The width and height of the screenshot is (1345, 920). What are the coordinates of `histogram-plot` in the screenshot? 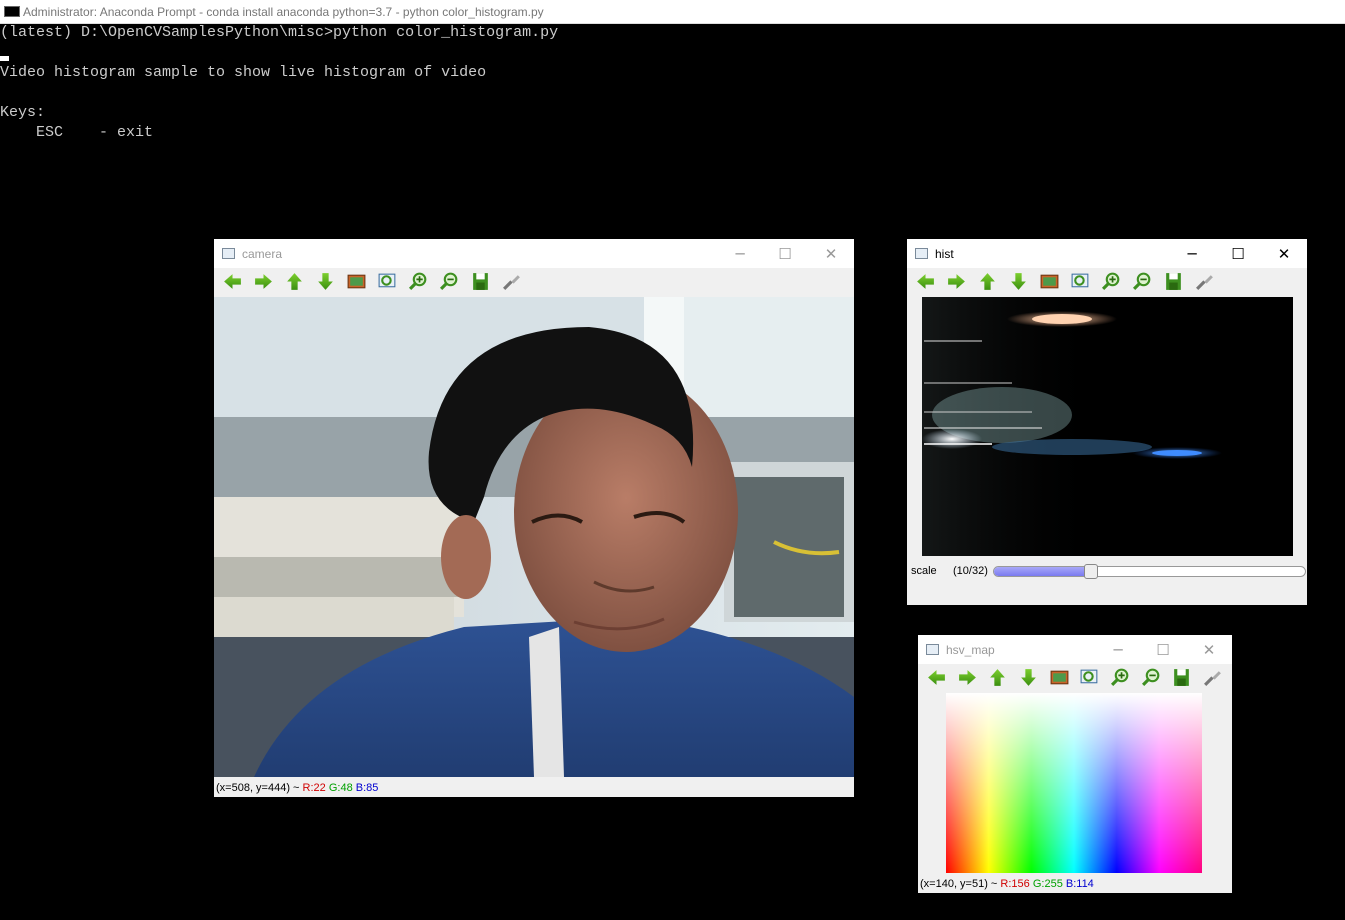 It's located at (1107, 426).